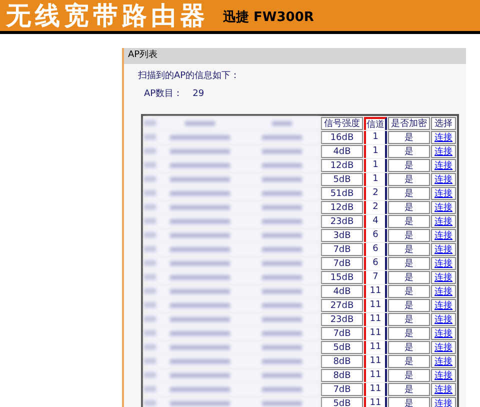  I want to click on ap-count: 29, so click(198, 94).